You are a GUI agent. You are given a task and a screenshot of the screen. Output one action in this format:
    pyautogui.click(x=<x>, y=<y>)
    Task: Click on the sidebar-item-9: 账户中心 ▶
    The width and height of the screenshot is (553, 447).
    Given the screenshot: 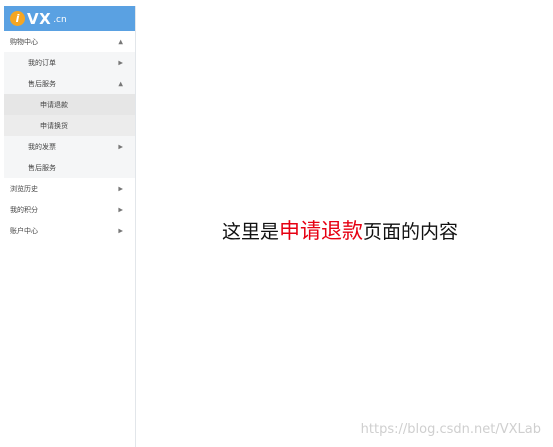 What is the action you would take?
    pyautogui.click(x=69, y=230)
    